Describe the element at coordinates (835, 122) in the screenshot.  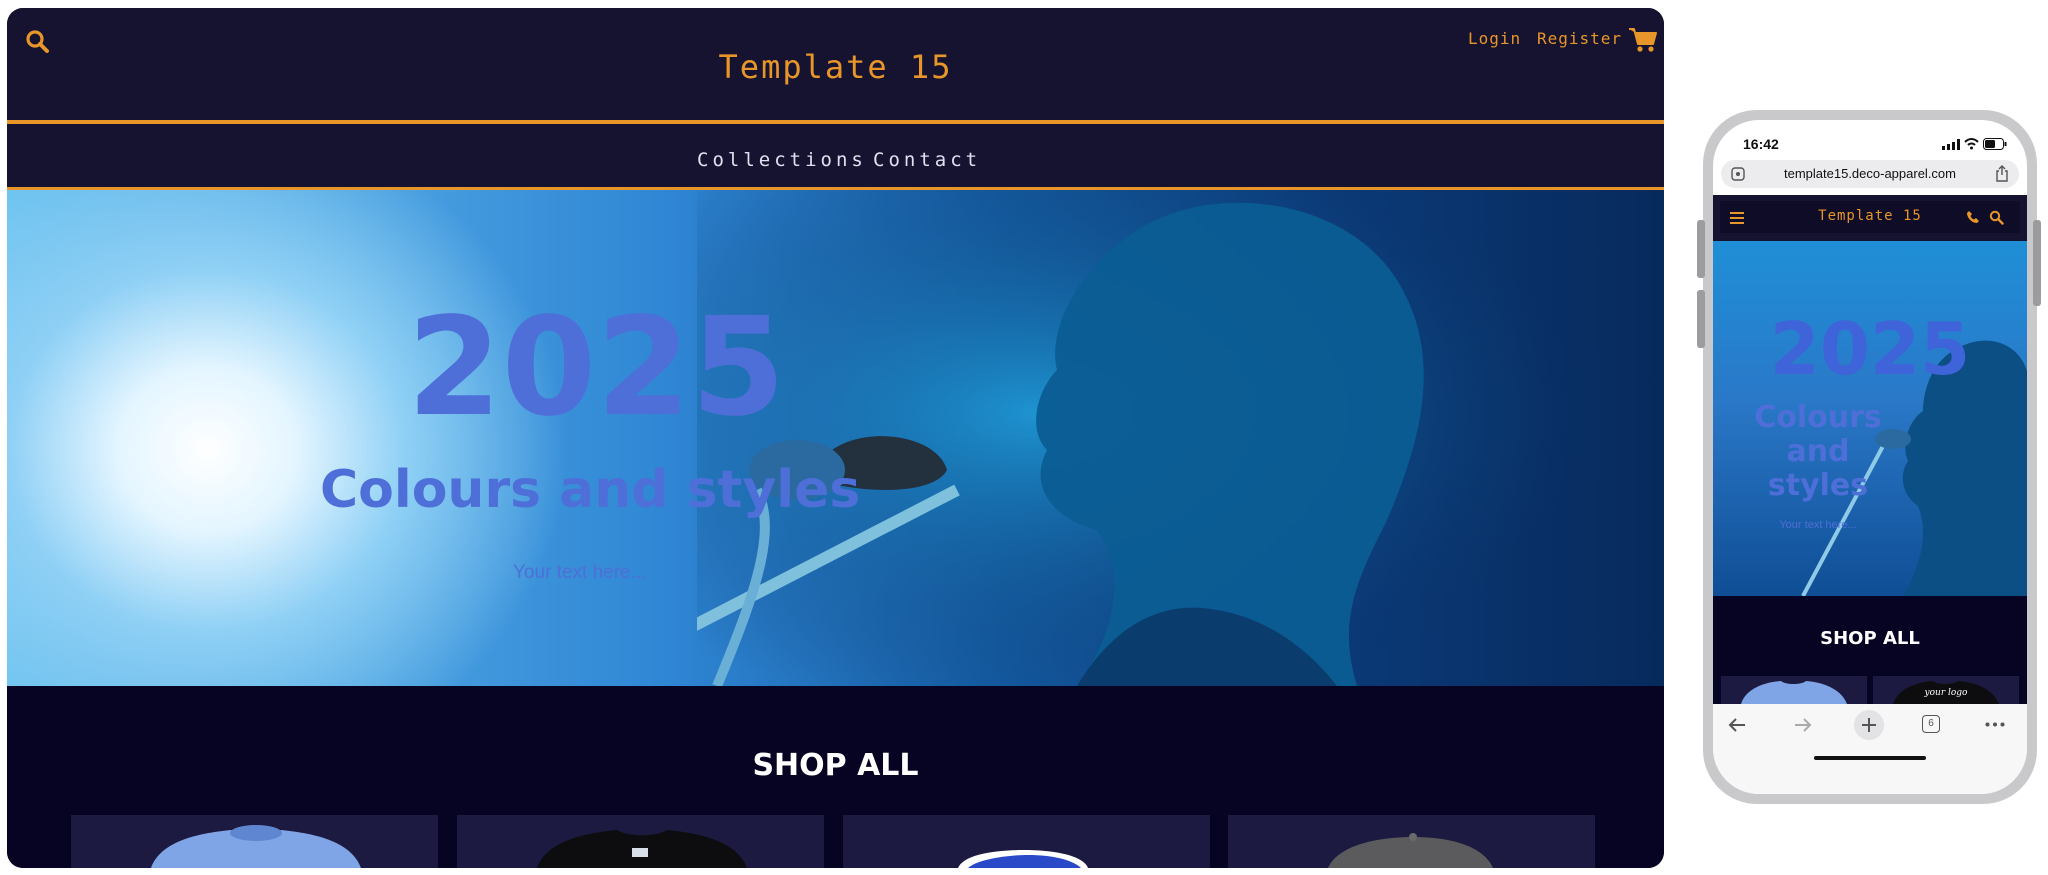
I see `header-divider` at that location.